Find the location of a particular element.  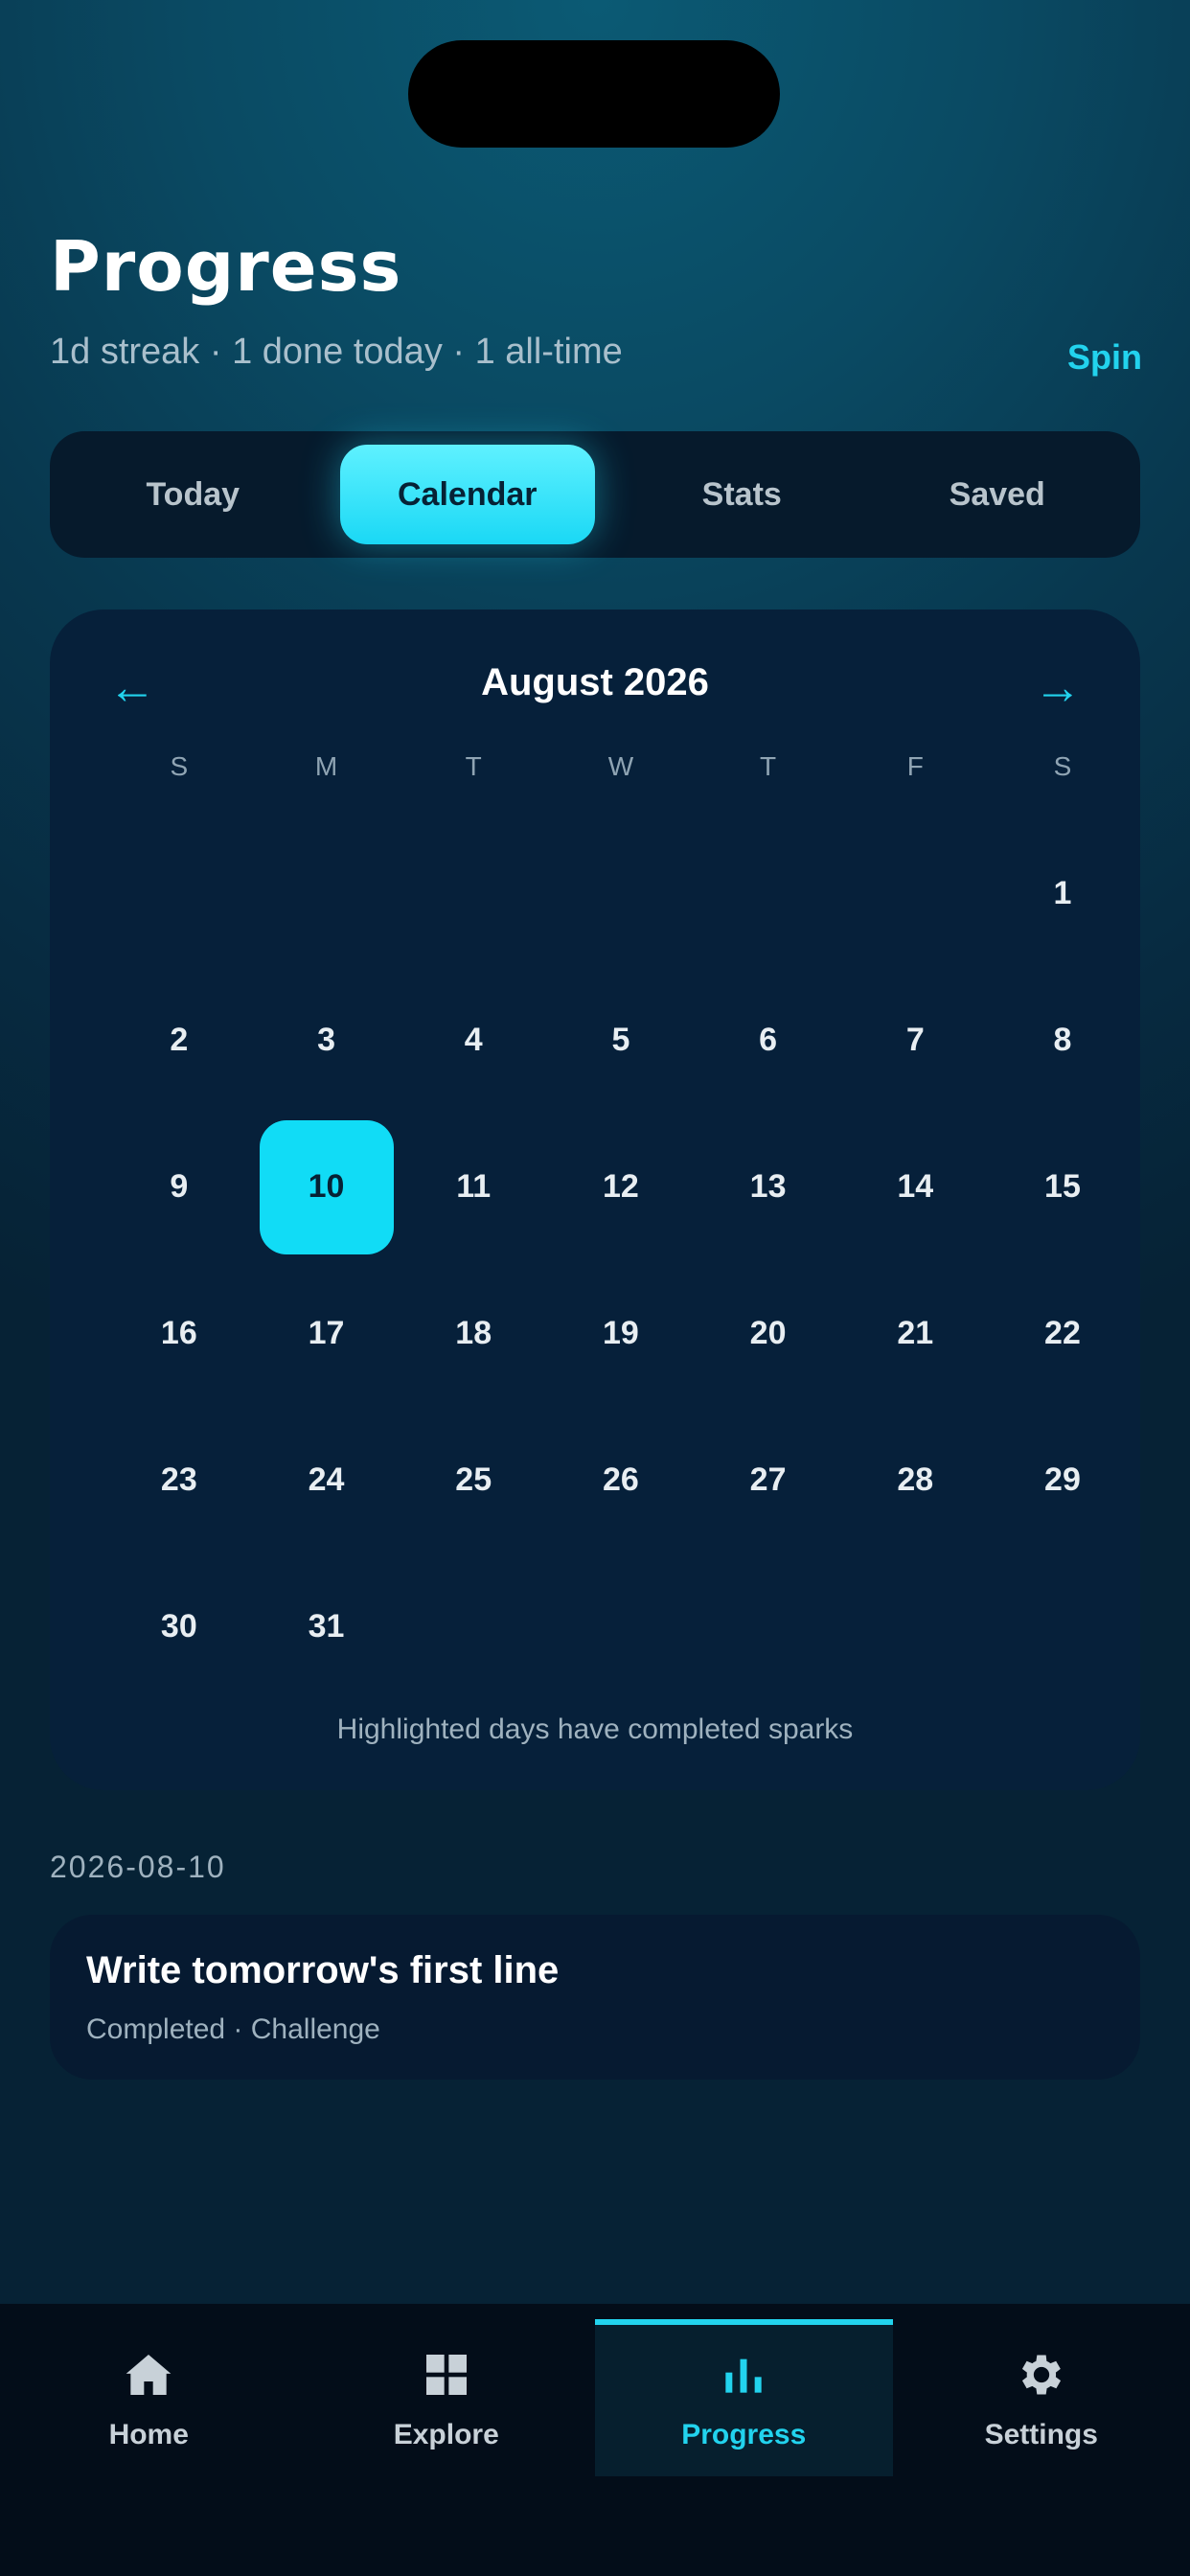

calendar-day-number: 22 is located at coordinates (1063, 1333).